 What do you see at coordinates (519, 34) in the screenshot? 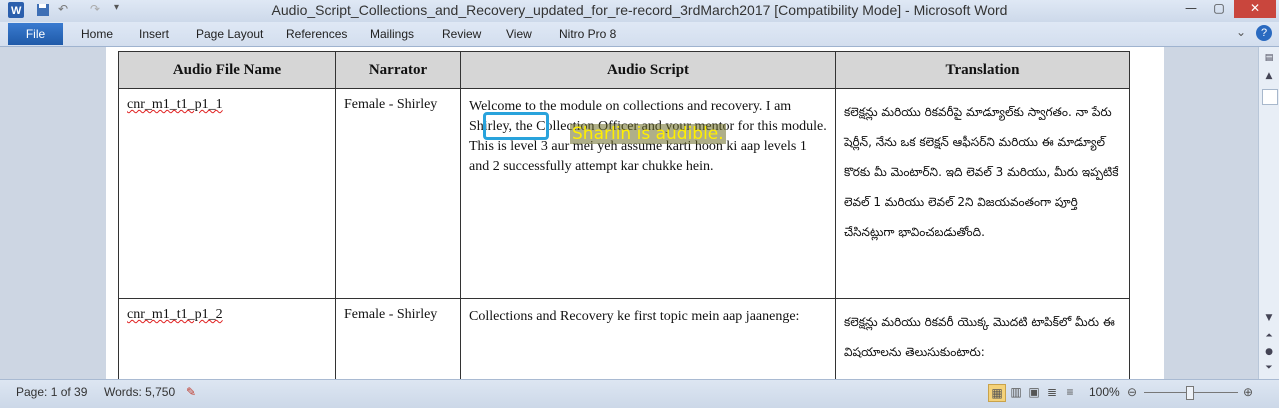
I see `tab-view: View` at bounding box center [519, 34].